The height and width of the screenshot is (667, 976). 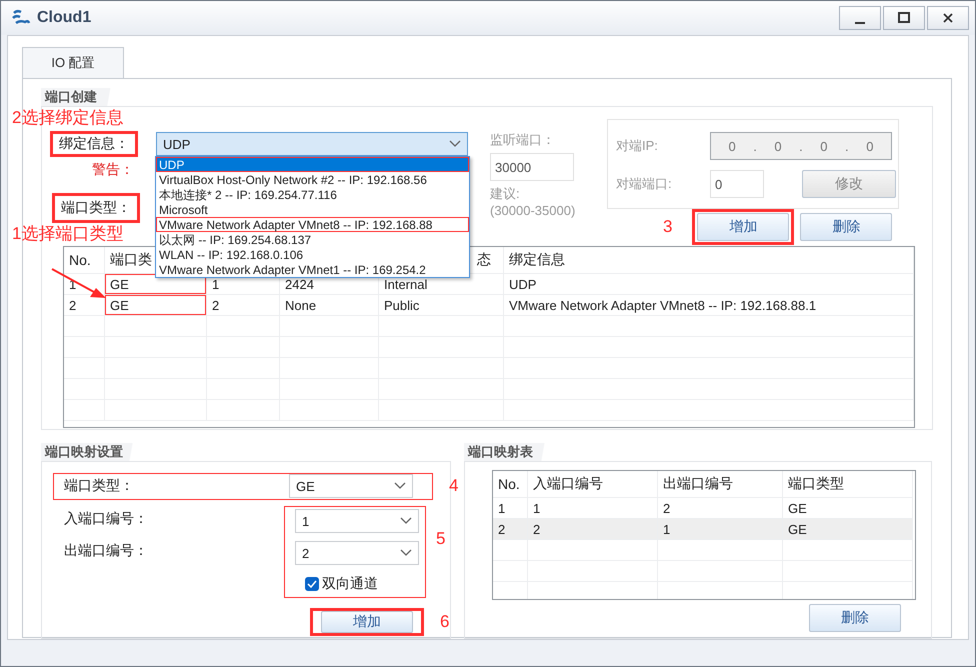 What do you see at coordinates (312, 584) in the screenshot?
I see `check-icon` at bounding box center [312, 584].